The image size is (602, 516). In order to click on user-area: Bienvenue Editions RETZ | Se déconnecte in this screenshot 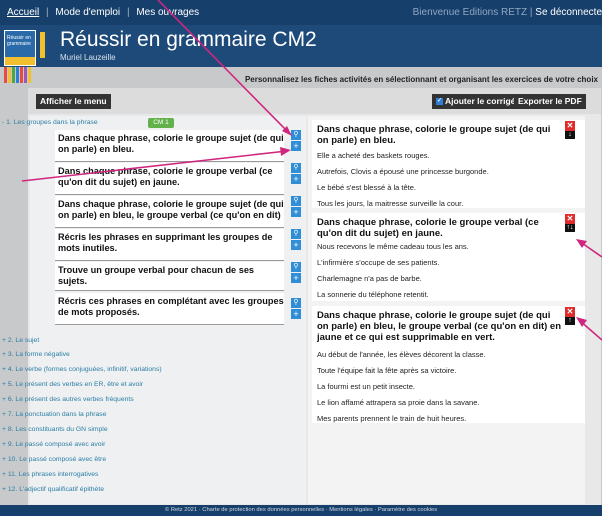, I will do `click(507, 12)`.